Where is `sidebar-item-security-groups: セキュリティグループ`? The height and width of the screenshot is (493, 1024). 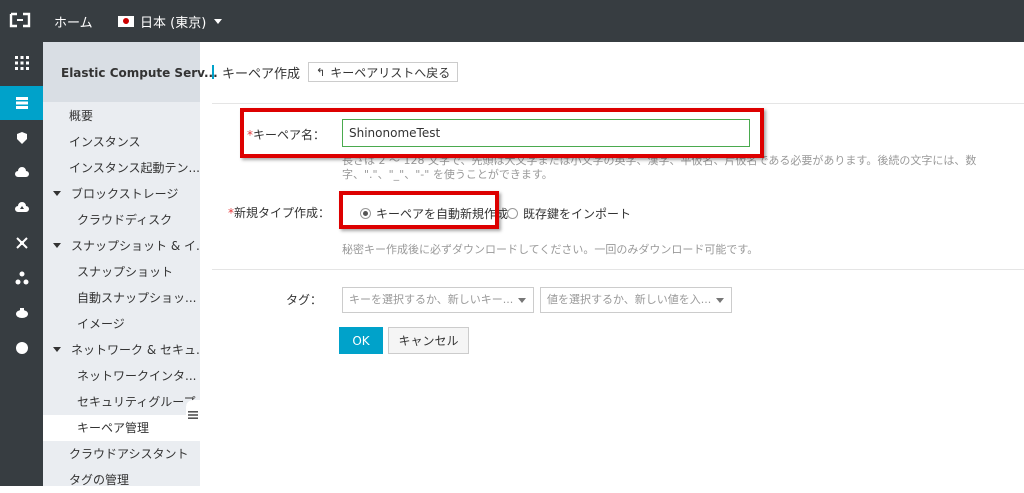
sidebar-item-security-groups: セキュリティグループ is located at coordinates (121, 402).